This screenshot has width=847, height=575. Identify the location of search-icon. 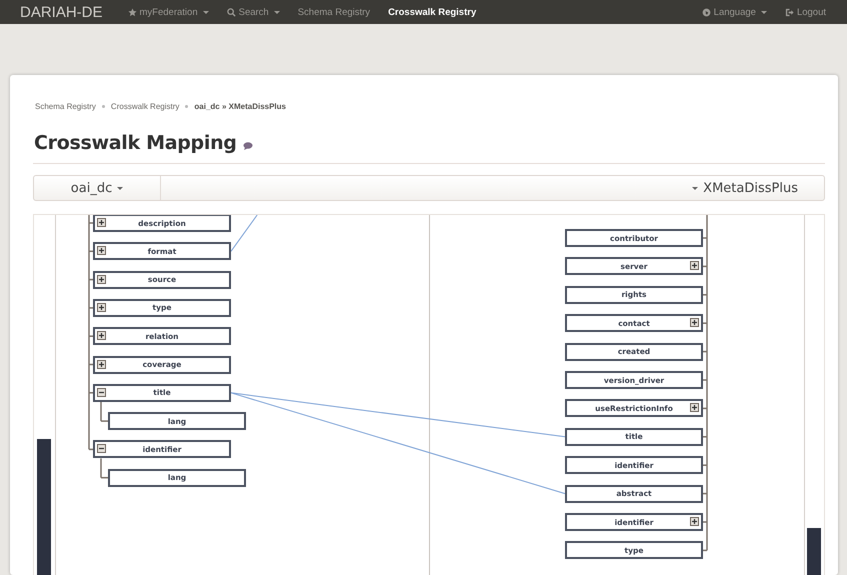
(231, 12).